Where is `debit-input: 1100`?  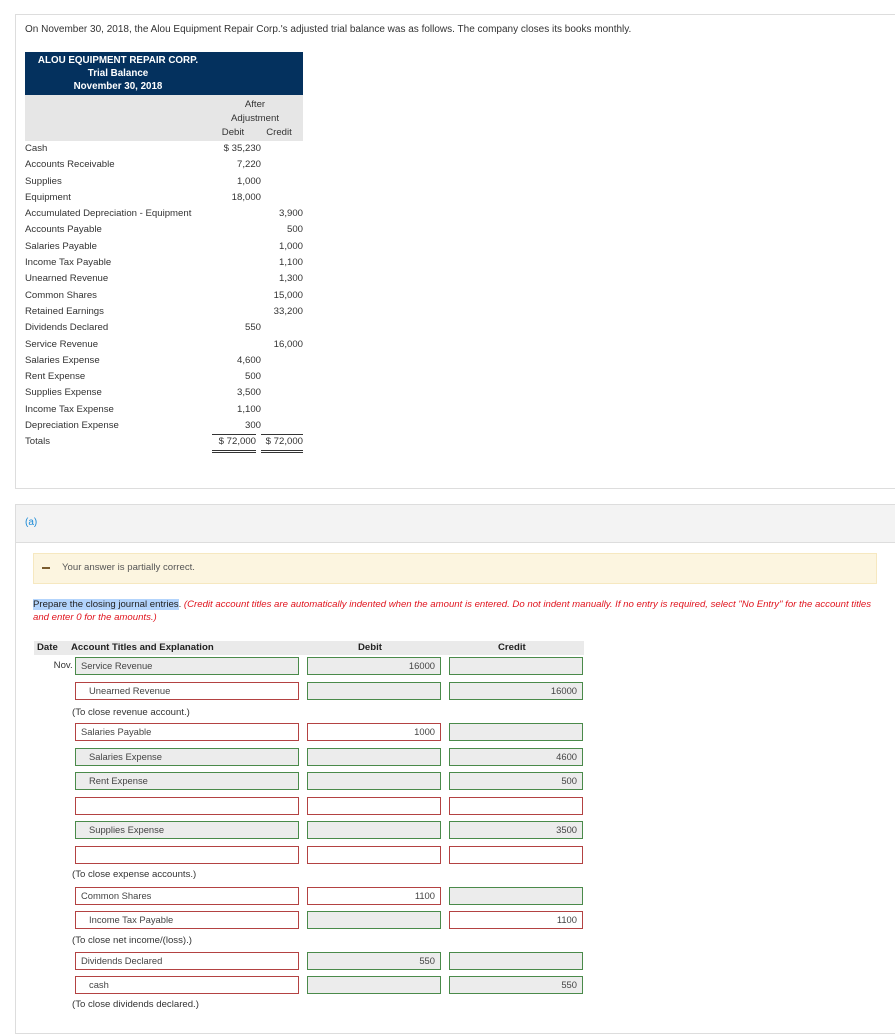 debit-input: 1100 is located at coordinates (374, 896).